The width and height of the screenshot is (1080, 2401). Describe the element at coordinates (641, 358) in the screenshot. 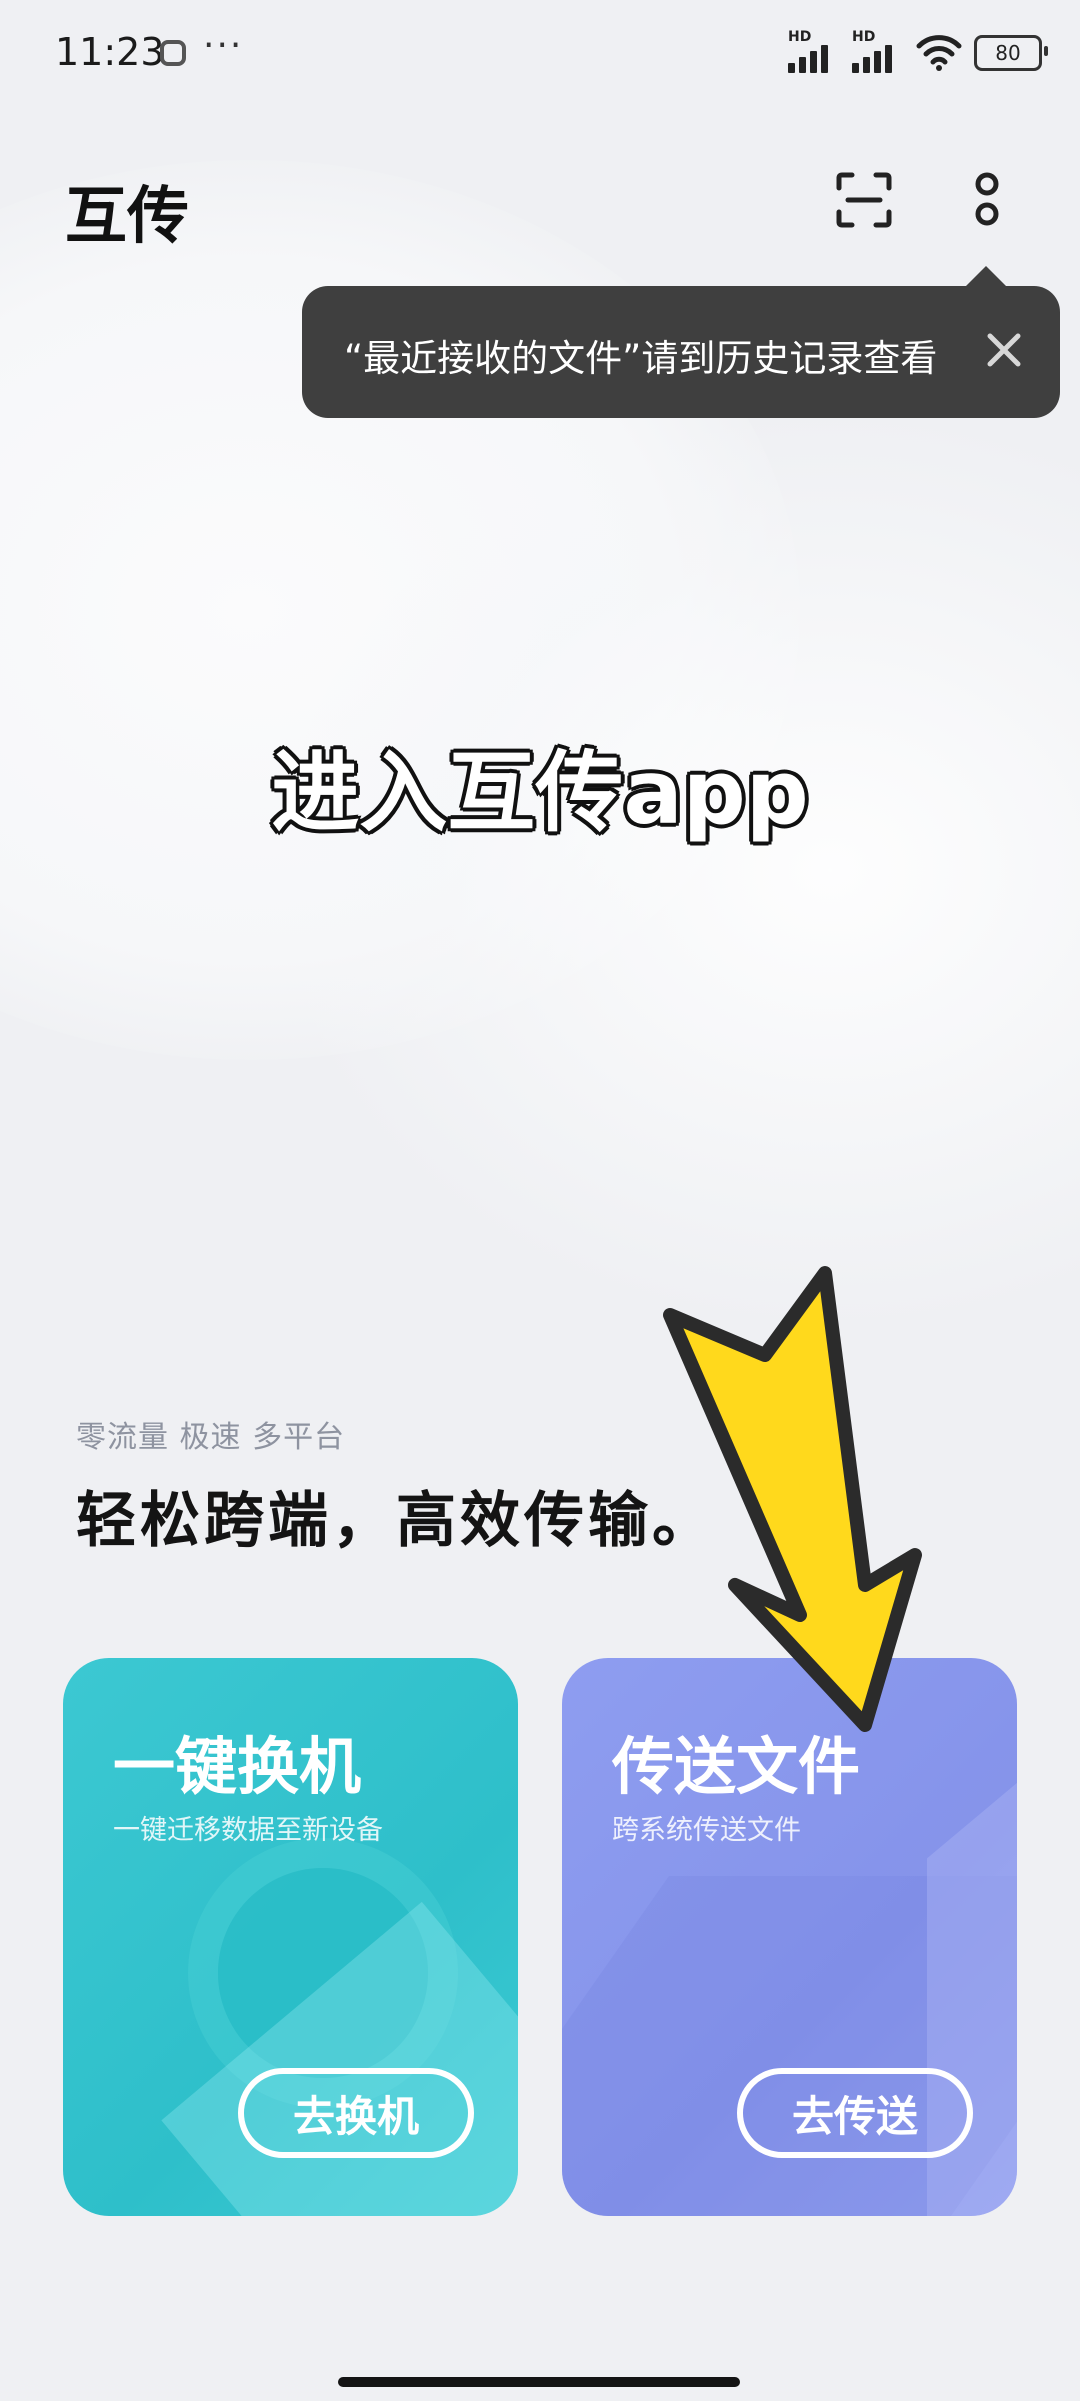

I see `tooltip-text: “最近接收的文件”请到历史记录查看` at that location.